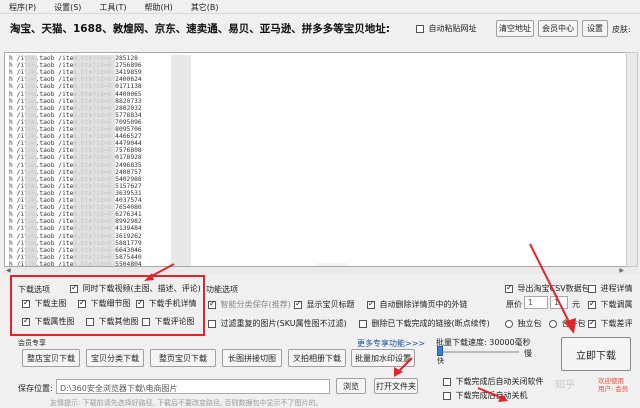  I want to click on option-label: 下载调属, so click(616, 304).